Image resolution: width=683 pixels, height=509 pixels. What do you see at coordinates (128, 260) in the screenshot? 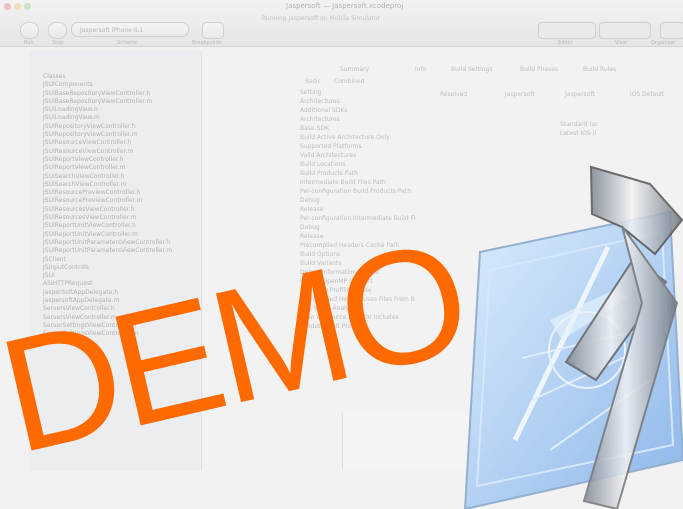
I see `navigator-item: JSClient` at bounding box center [128, 260].